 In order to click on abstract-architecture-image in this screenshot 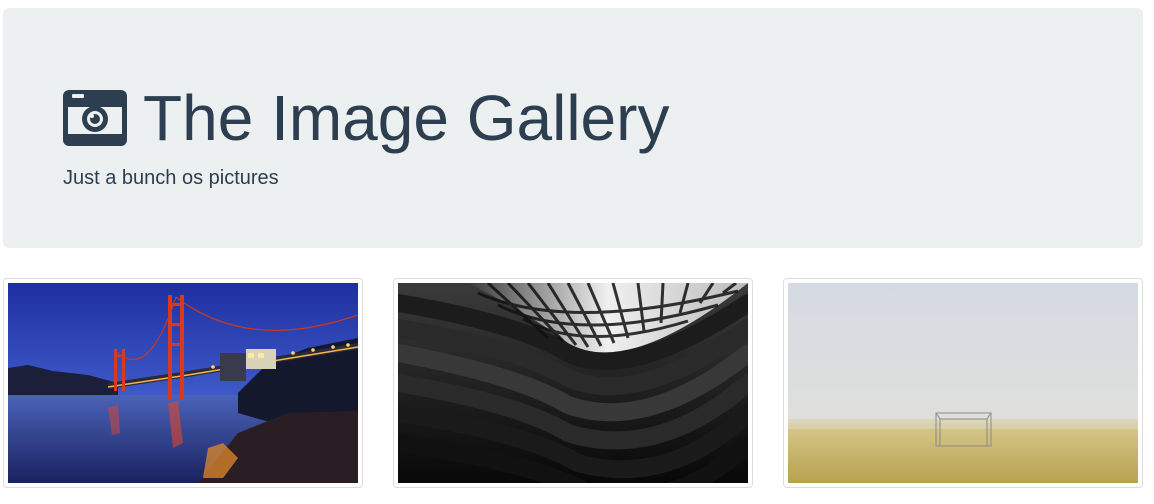, I will do `click(573, 383)`.